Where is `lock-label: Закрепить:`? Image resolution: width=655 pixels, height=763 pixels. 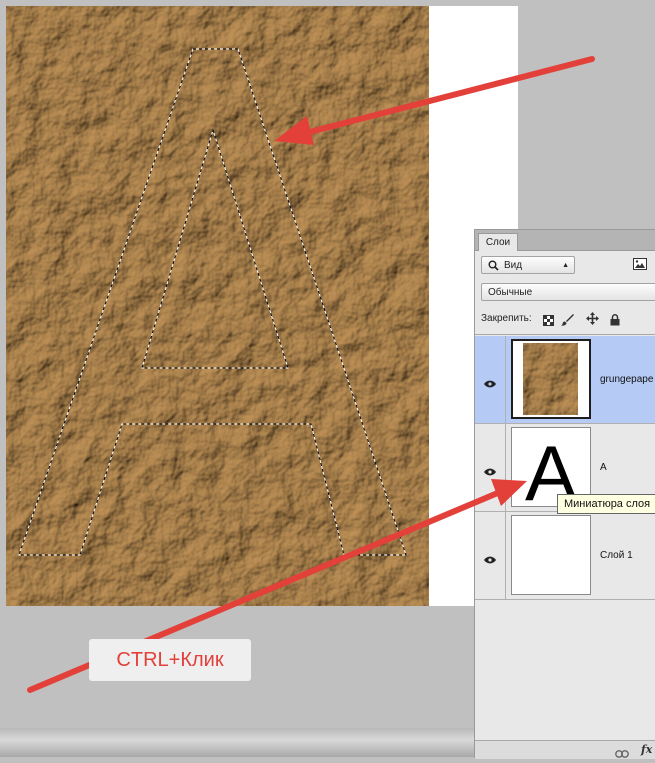
lock-label: Закрепить: is located at coordinates (506, 318).